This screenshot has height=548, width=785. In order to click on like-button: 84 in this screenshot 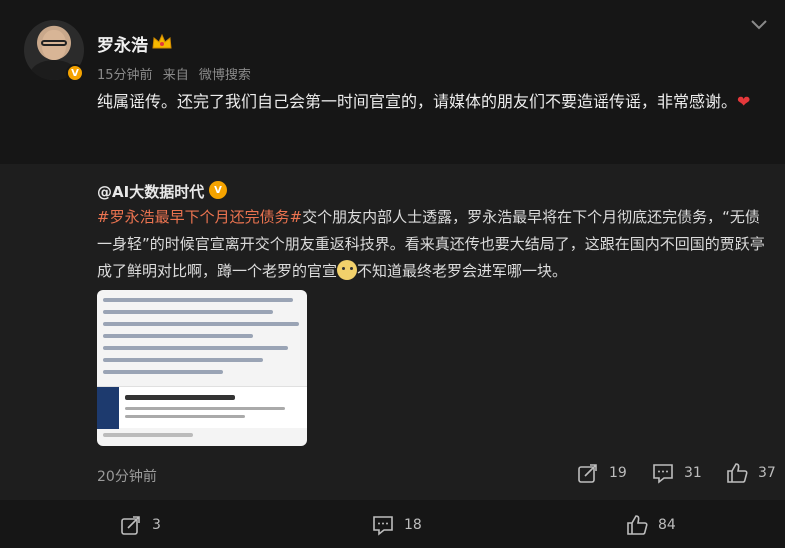, I will do `click(651, 525)`.